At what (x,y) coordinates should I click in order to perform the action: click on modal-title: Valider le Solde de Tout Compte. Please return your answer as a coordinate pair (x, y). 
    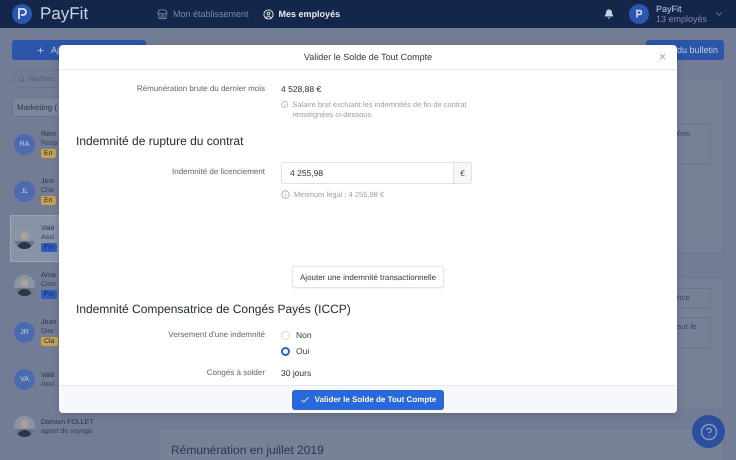
    Looking at the image, I should click on (368, 57).